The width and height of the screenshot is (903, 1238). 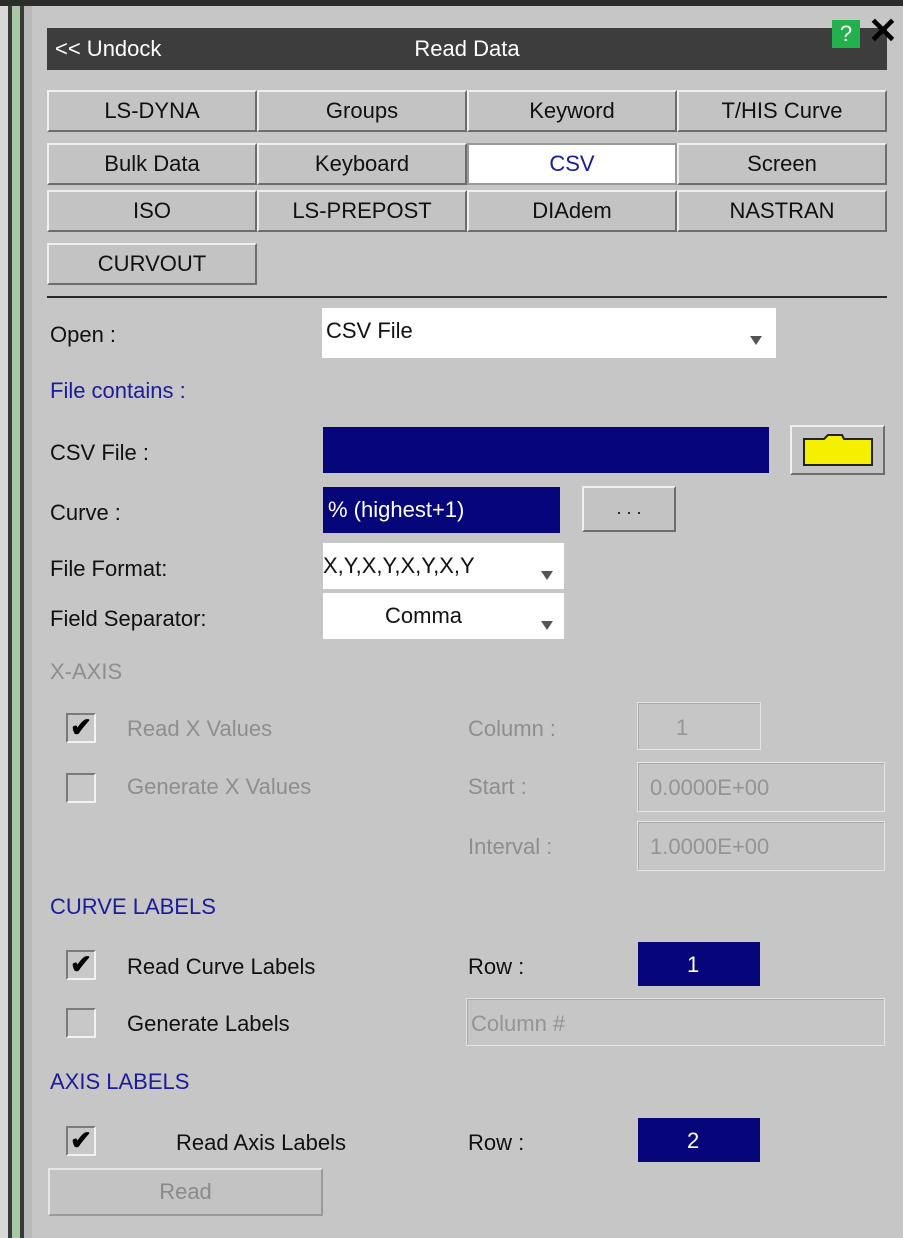 What do you see at coordinates (510, 846) in the screenshot?
I see `interval-label: Interval :` at bounding box center [510, 846].